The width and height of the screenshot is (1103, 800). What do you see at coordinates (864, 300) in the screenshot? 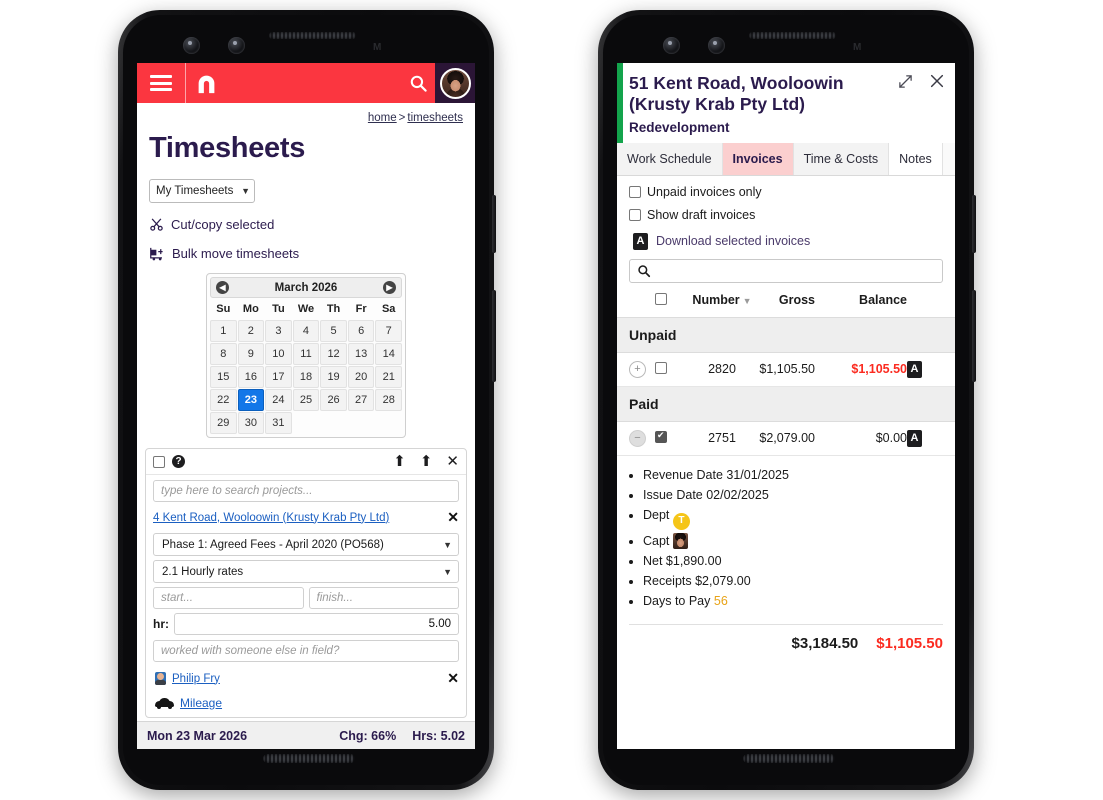
I see `header-balance: Balance` at bounding box center [864, 300].